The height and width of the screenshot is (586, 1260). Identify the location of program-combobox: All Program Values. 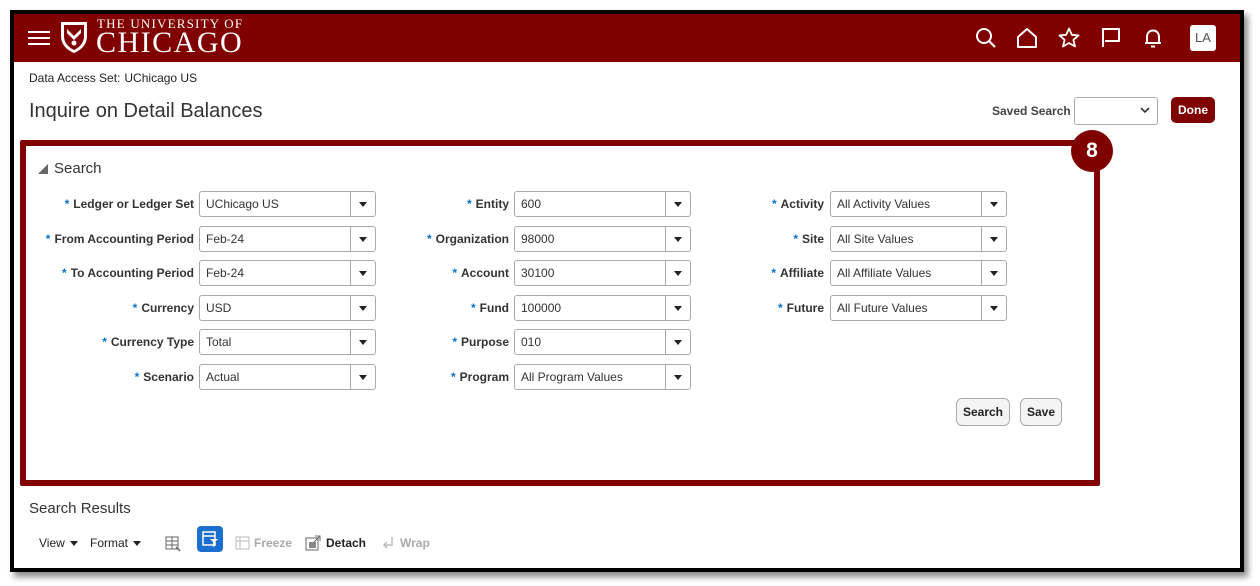
(602, 377).